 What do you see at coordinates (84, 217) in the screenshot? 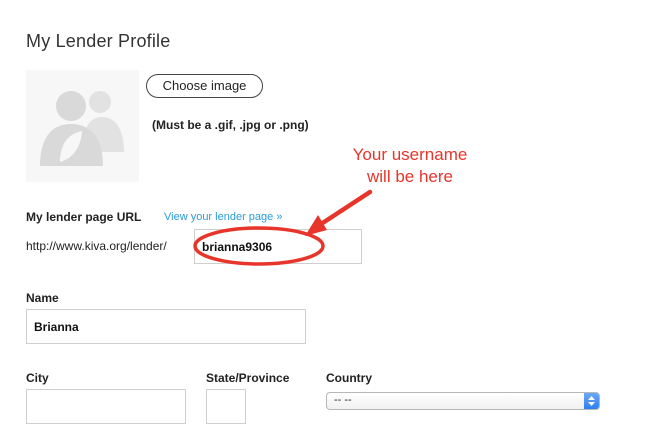
I see `lender-url-label: My lender page URL` at bounding box center [84, 217].